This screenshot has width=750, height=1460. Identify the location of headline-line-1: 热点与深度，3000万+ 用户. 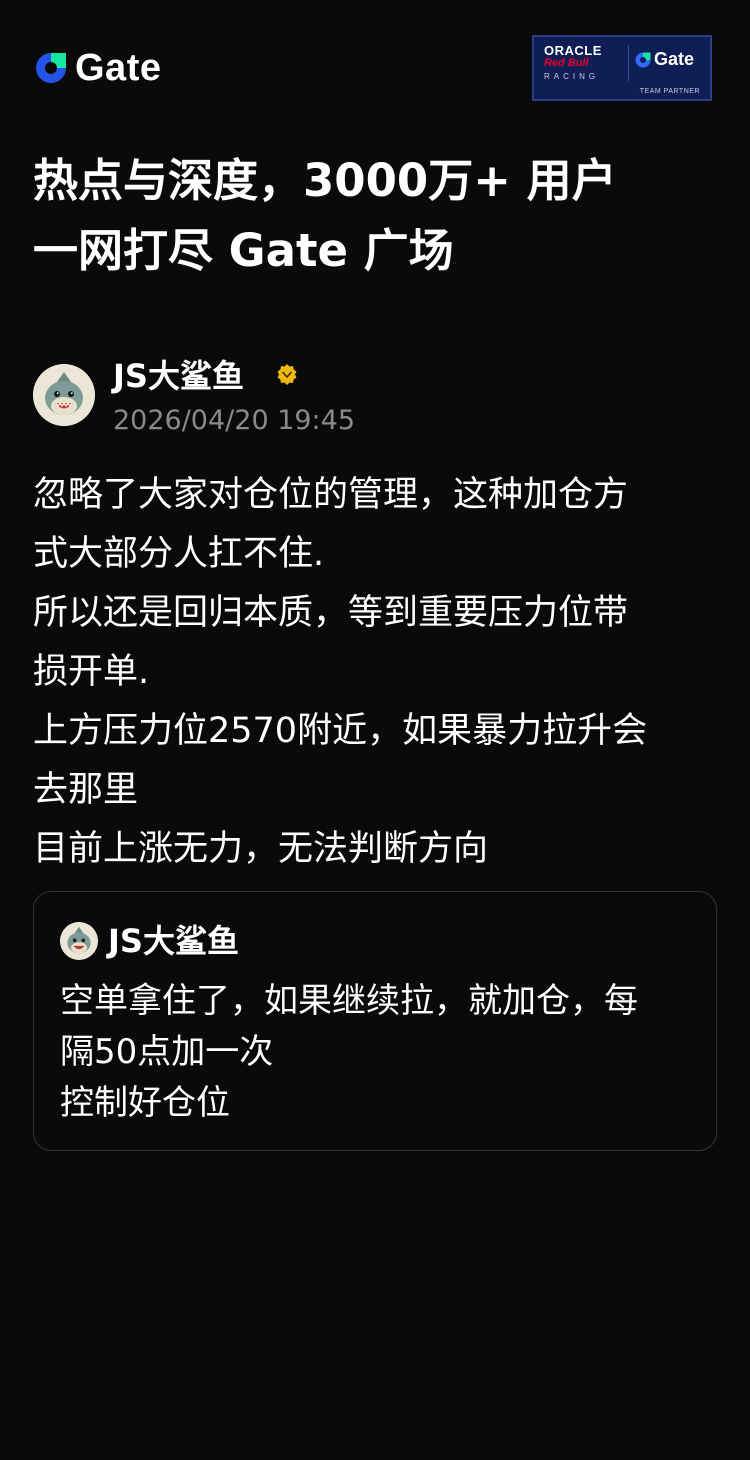
(325, 180).